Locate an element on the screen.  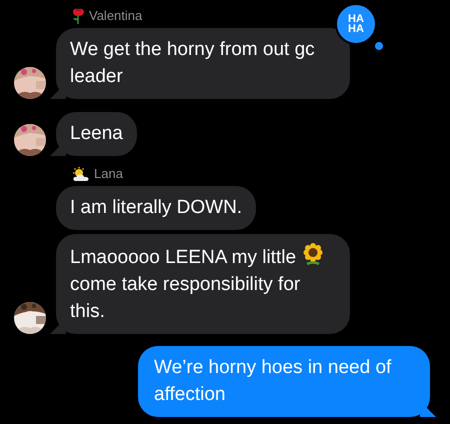
message-text: I am literally DOWN. is located at coordinates (156, 207).